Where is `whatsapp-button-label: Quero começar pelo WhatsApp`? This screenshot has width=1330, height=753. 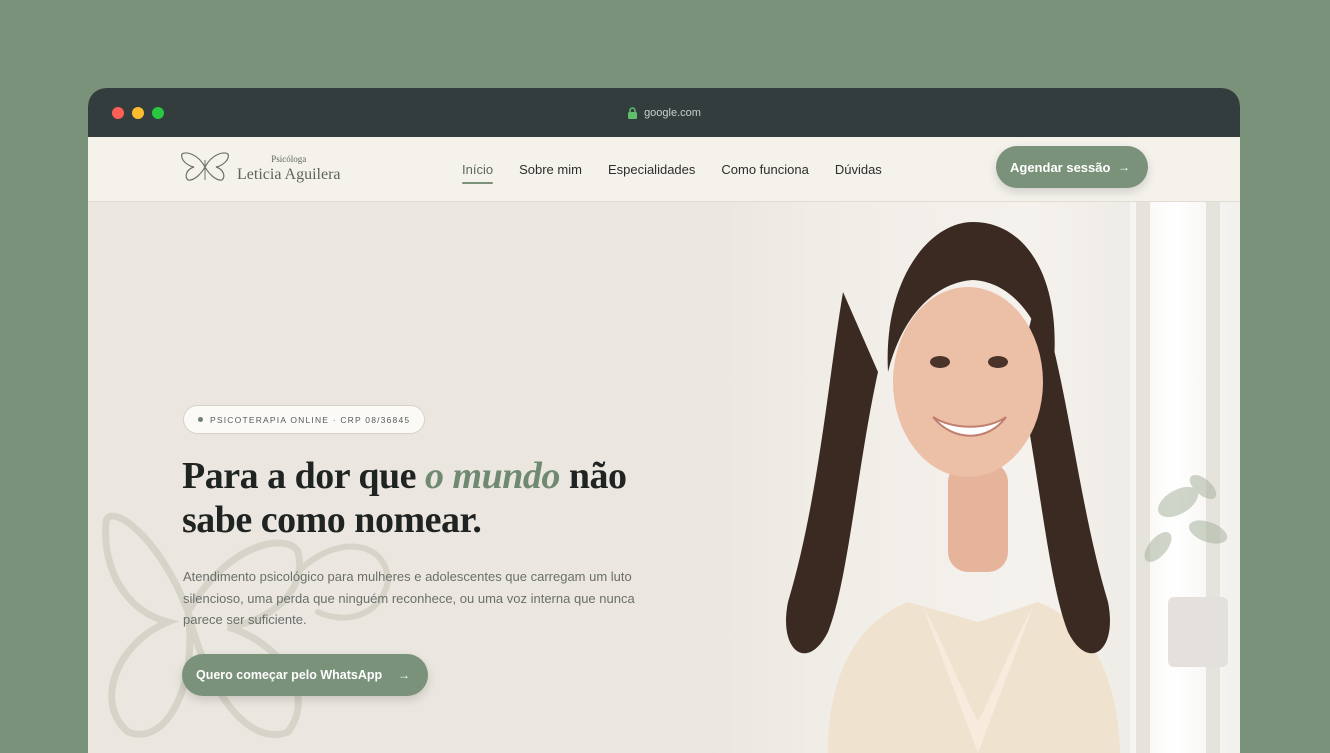
whatsapp-button-label: Quero começar pelo WhatsApp is located at coordinates (289, 675).